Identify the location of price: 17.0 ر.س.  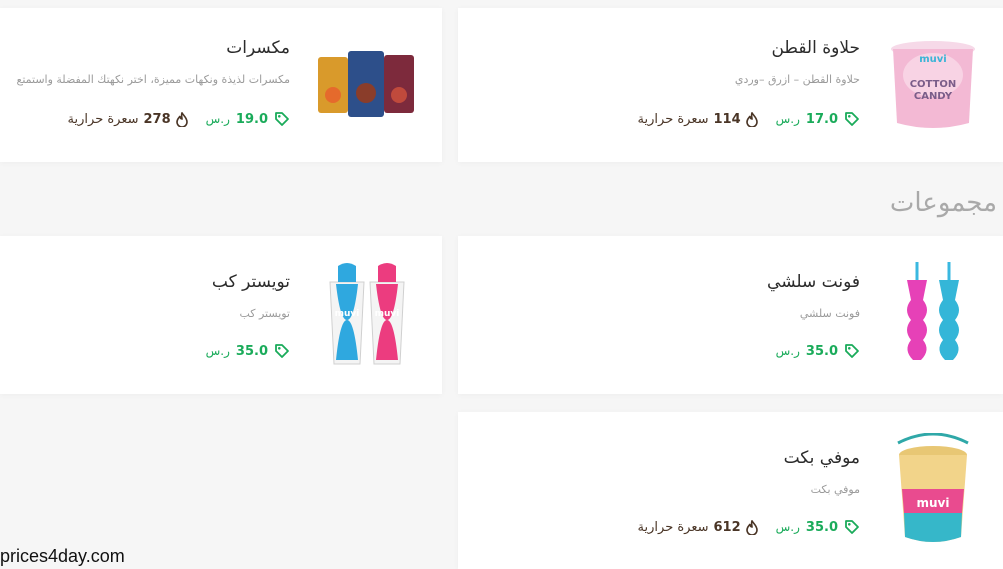
(818, 119).